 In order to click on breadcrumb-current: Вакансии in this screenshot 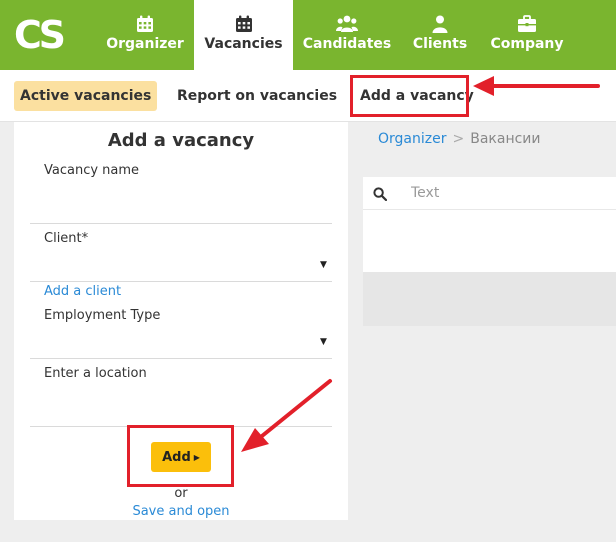, I will do `click(505, 139)`.